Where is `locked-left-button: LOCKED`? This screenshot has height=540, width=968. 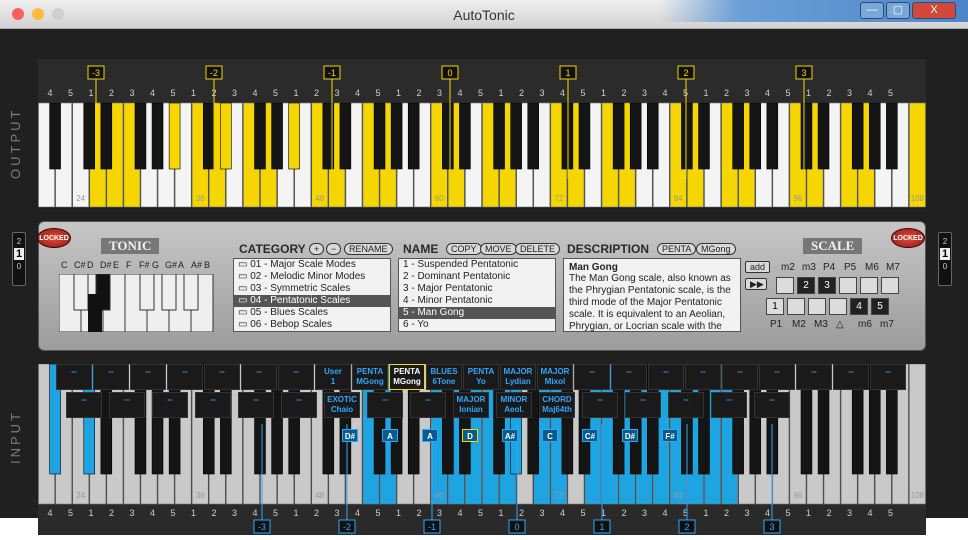
locked-left-button: LOCKED is located at coordinates (54, 238).